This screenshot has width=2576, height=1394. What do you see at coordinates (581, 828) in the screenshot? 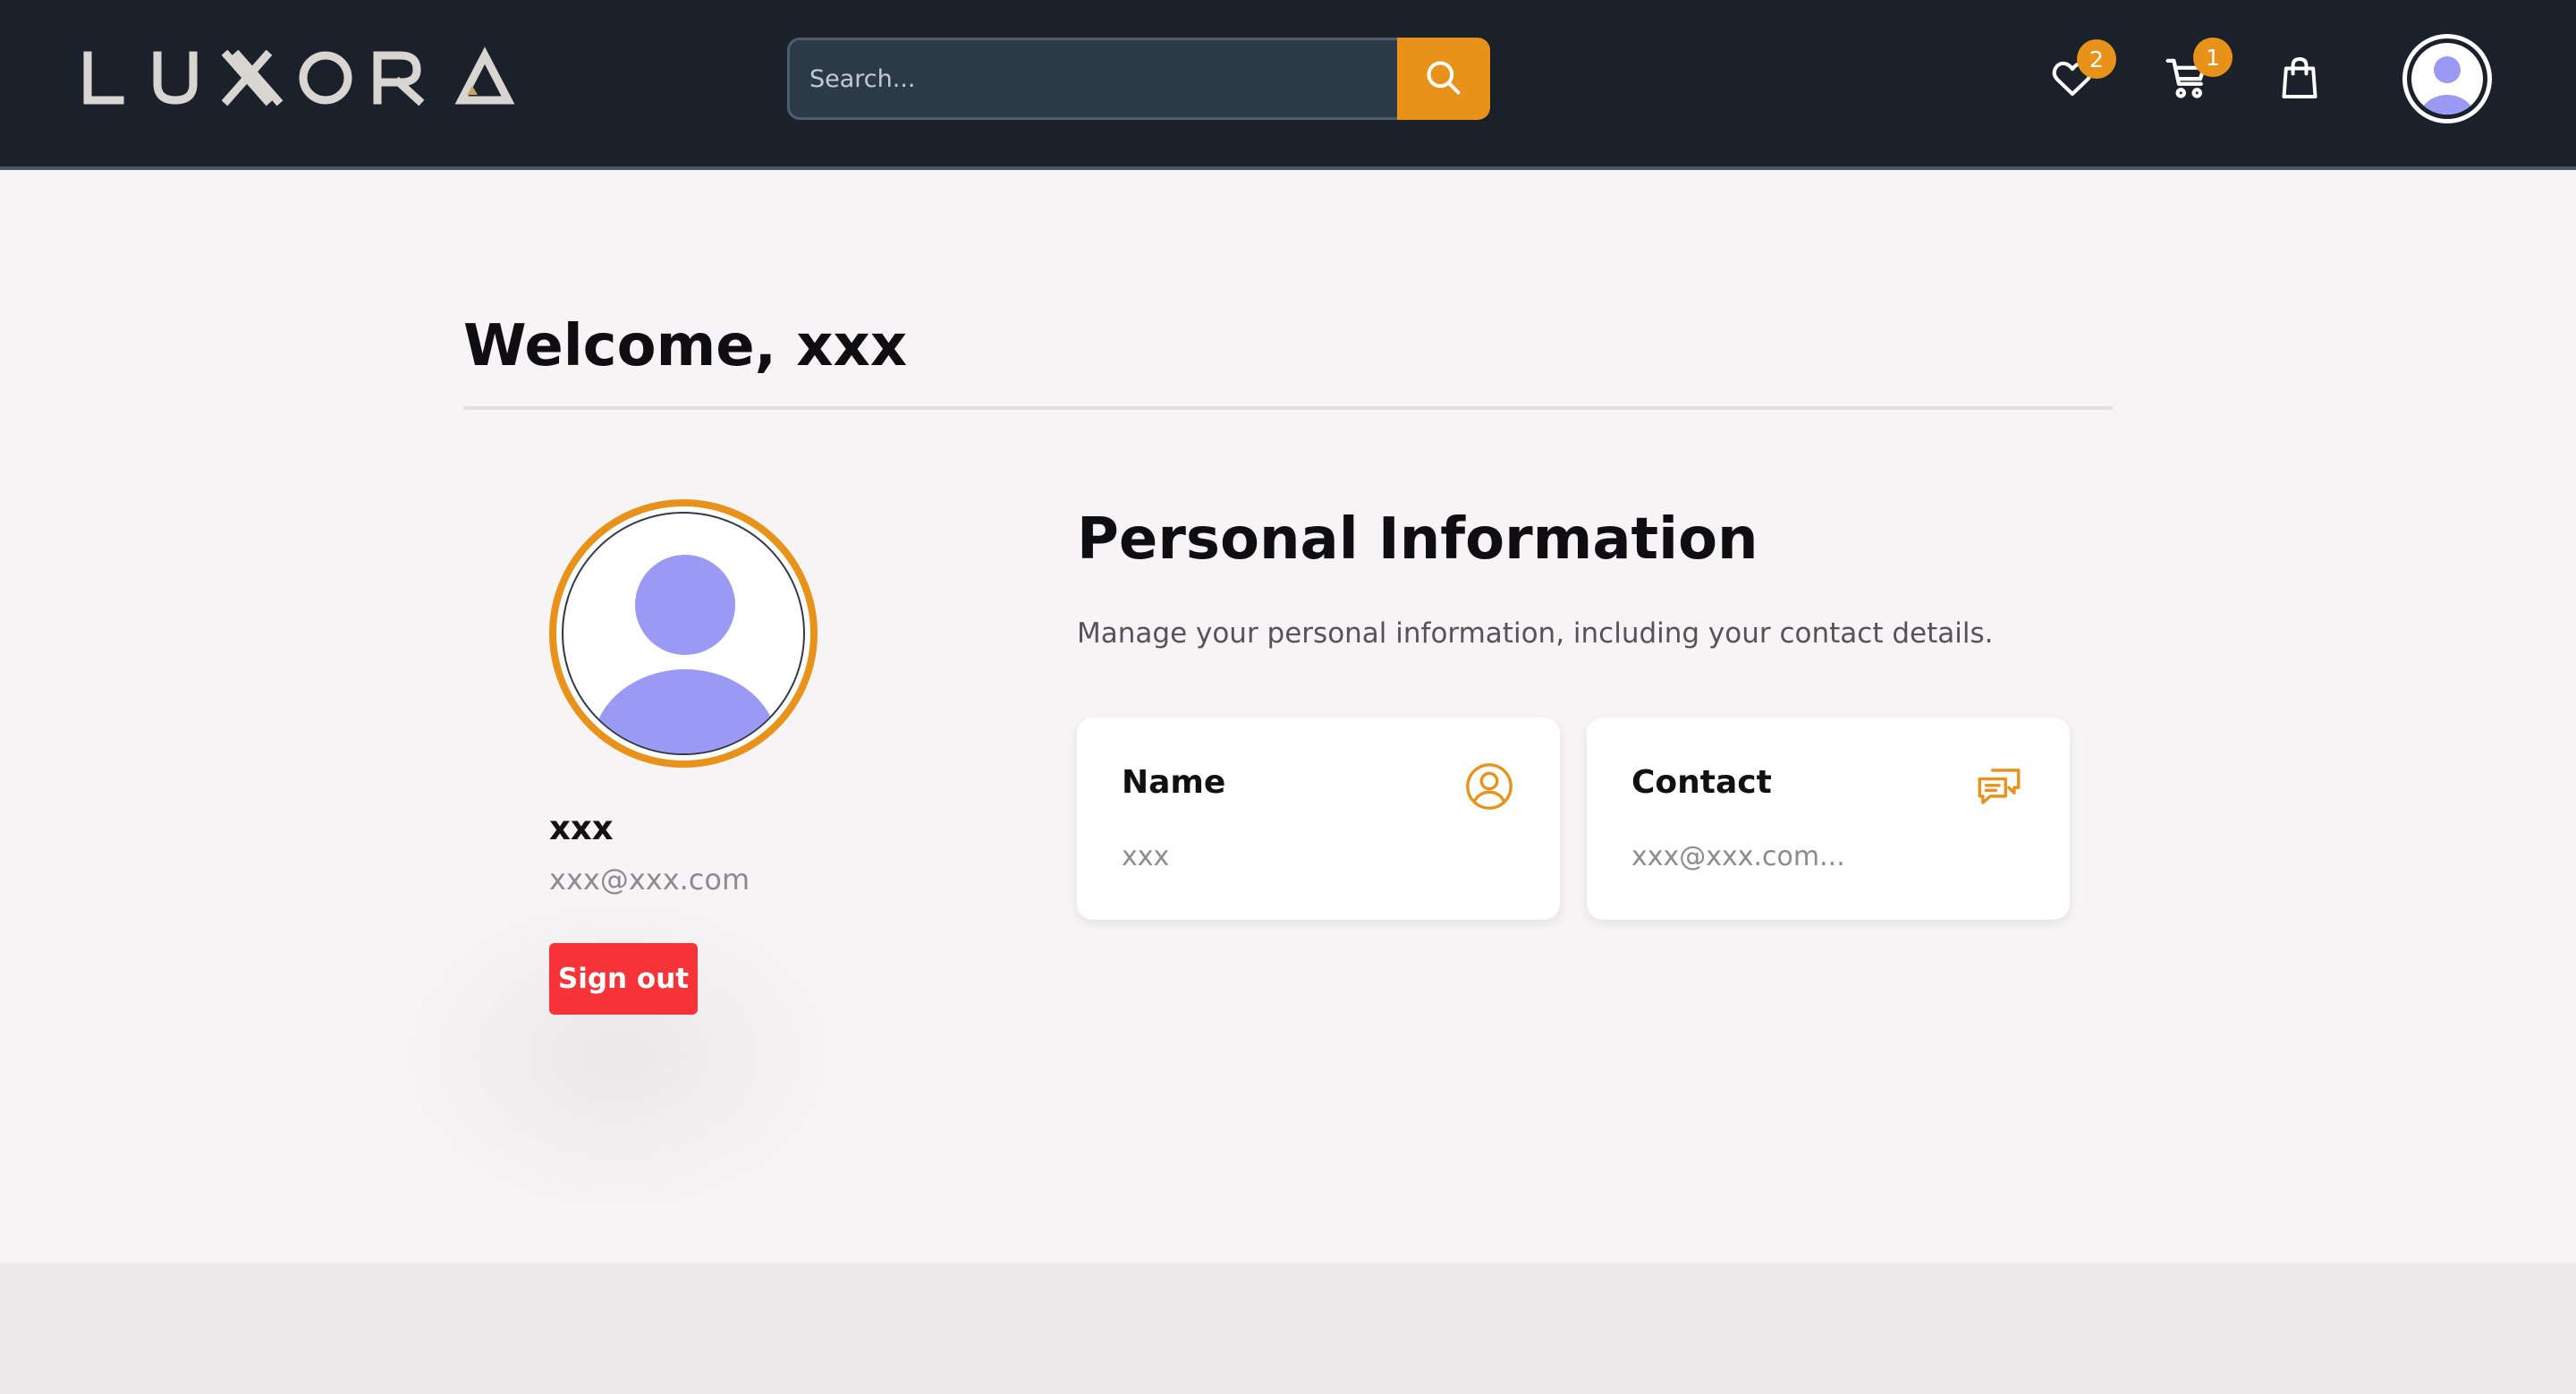
I see `profile-name: xxx` at bounding box center [581, 828].